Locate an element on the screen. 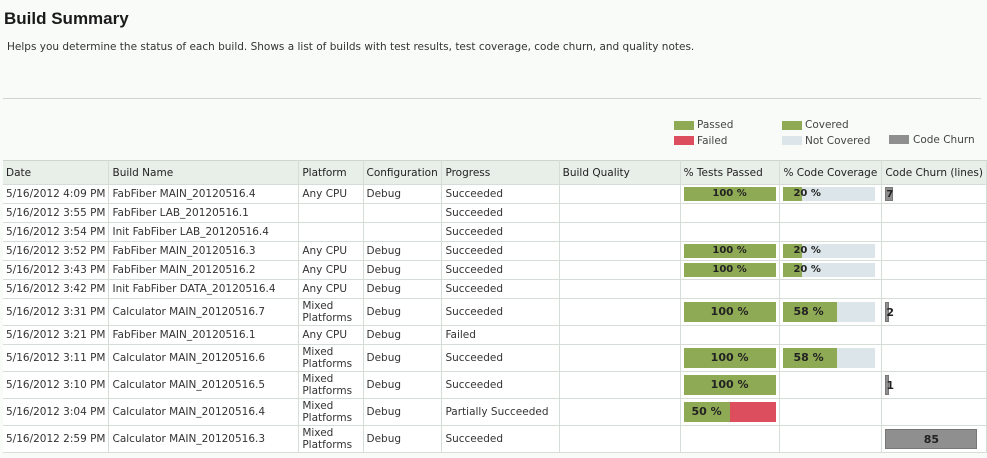 The image size is (987, 458). cell-code-coverage: 20 % is located at coordinates (831, 194).